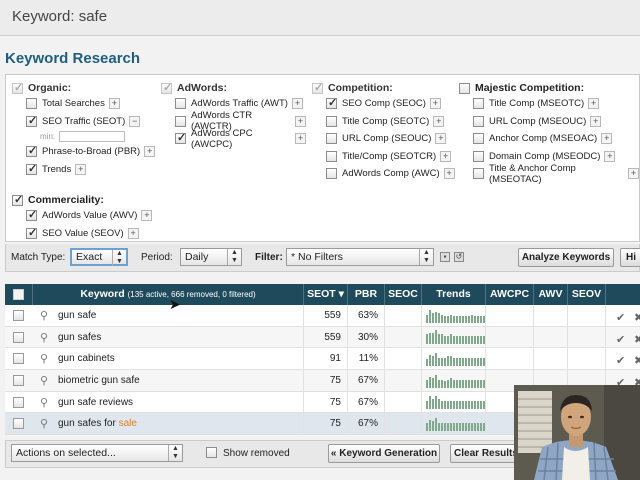 The height and width of the screenshot is (480, 640). Describe the element at coordinates (586, 294) in the screenshot. I see `seov-column-header: SEOV` at that location.